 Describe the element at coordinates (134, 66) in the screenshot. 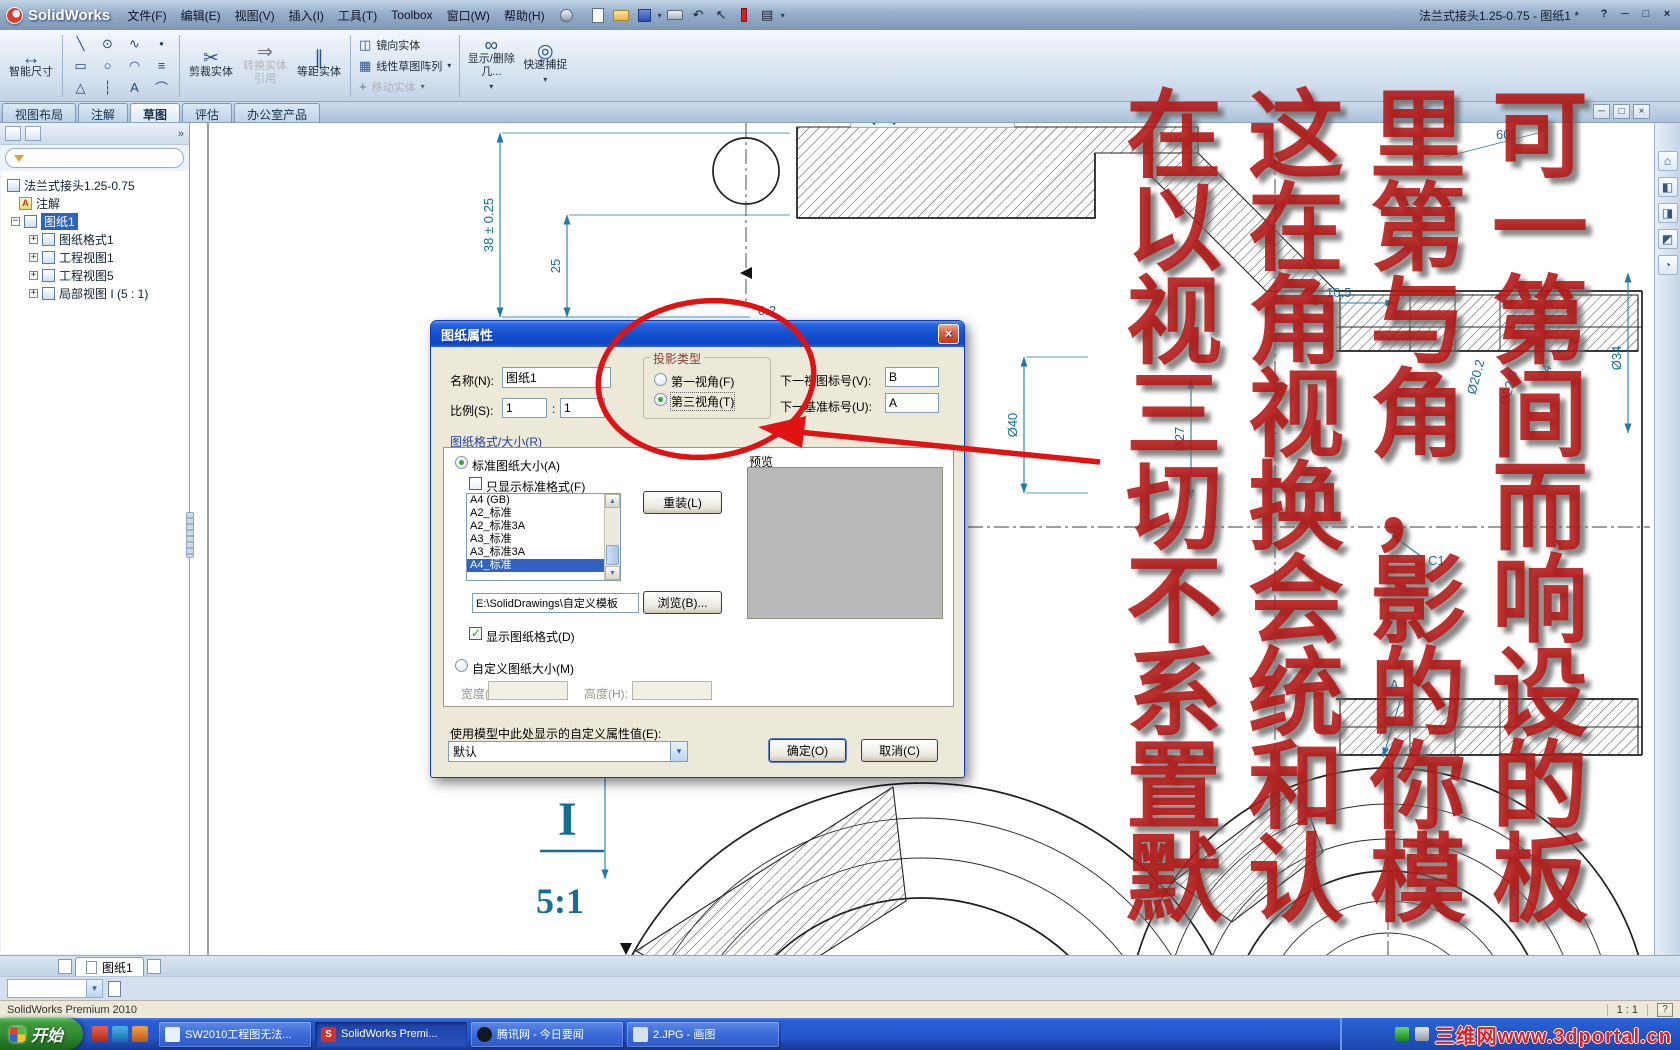

I see `arc-tool-icon: ◠` at that location.